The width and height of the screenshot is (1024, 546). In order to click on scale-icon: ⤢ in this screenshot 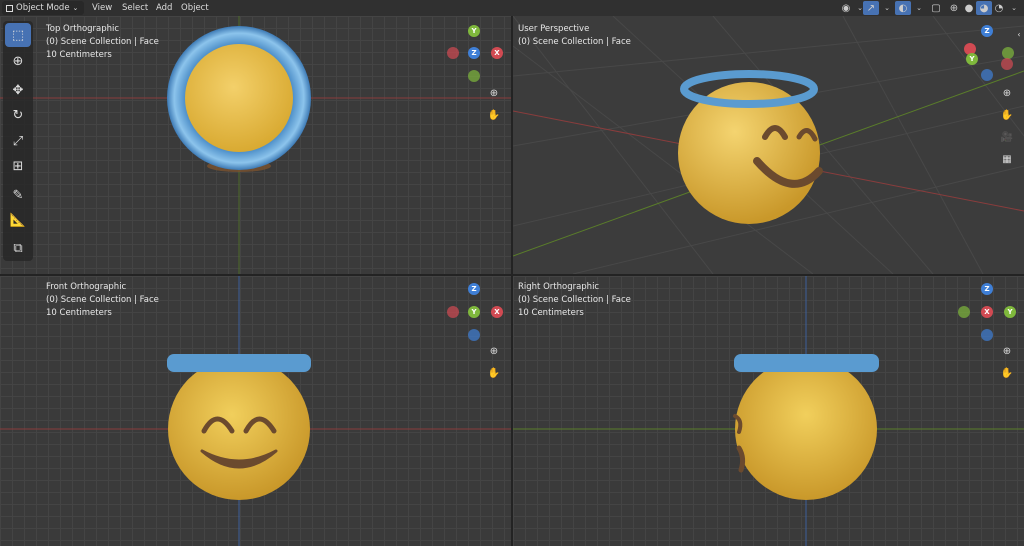, I will do `click(18, 141)`.